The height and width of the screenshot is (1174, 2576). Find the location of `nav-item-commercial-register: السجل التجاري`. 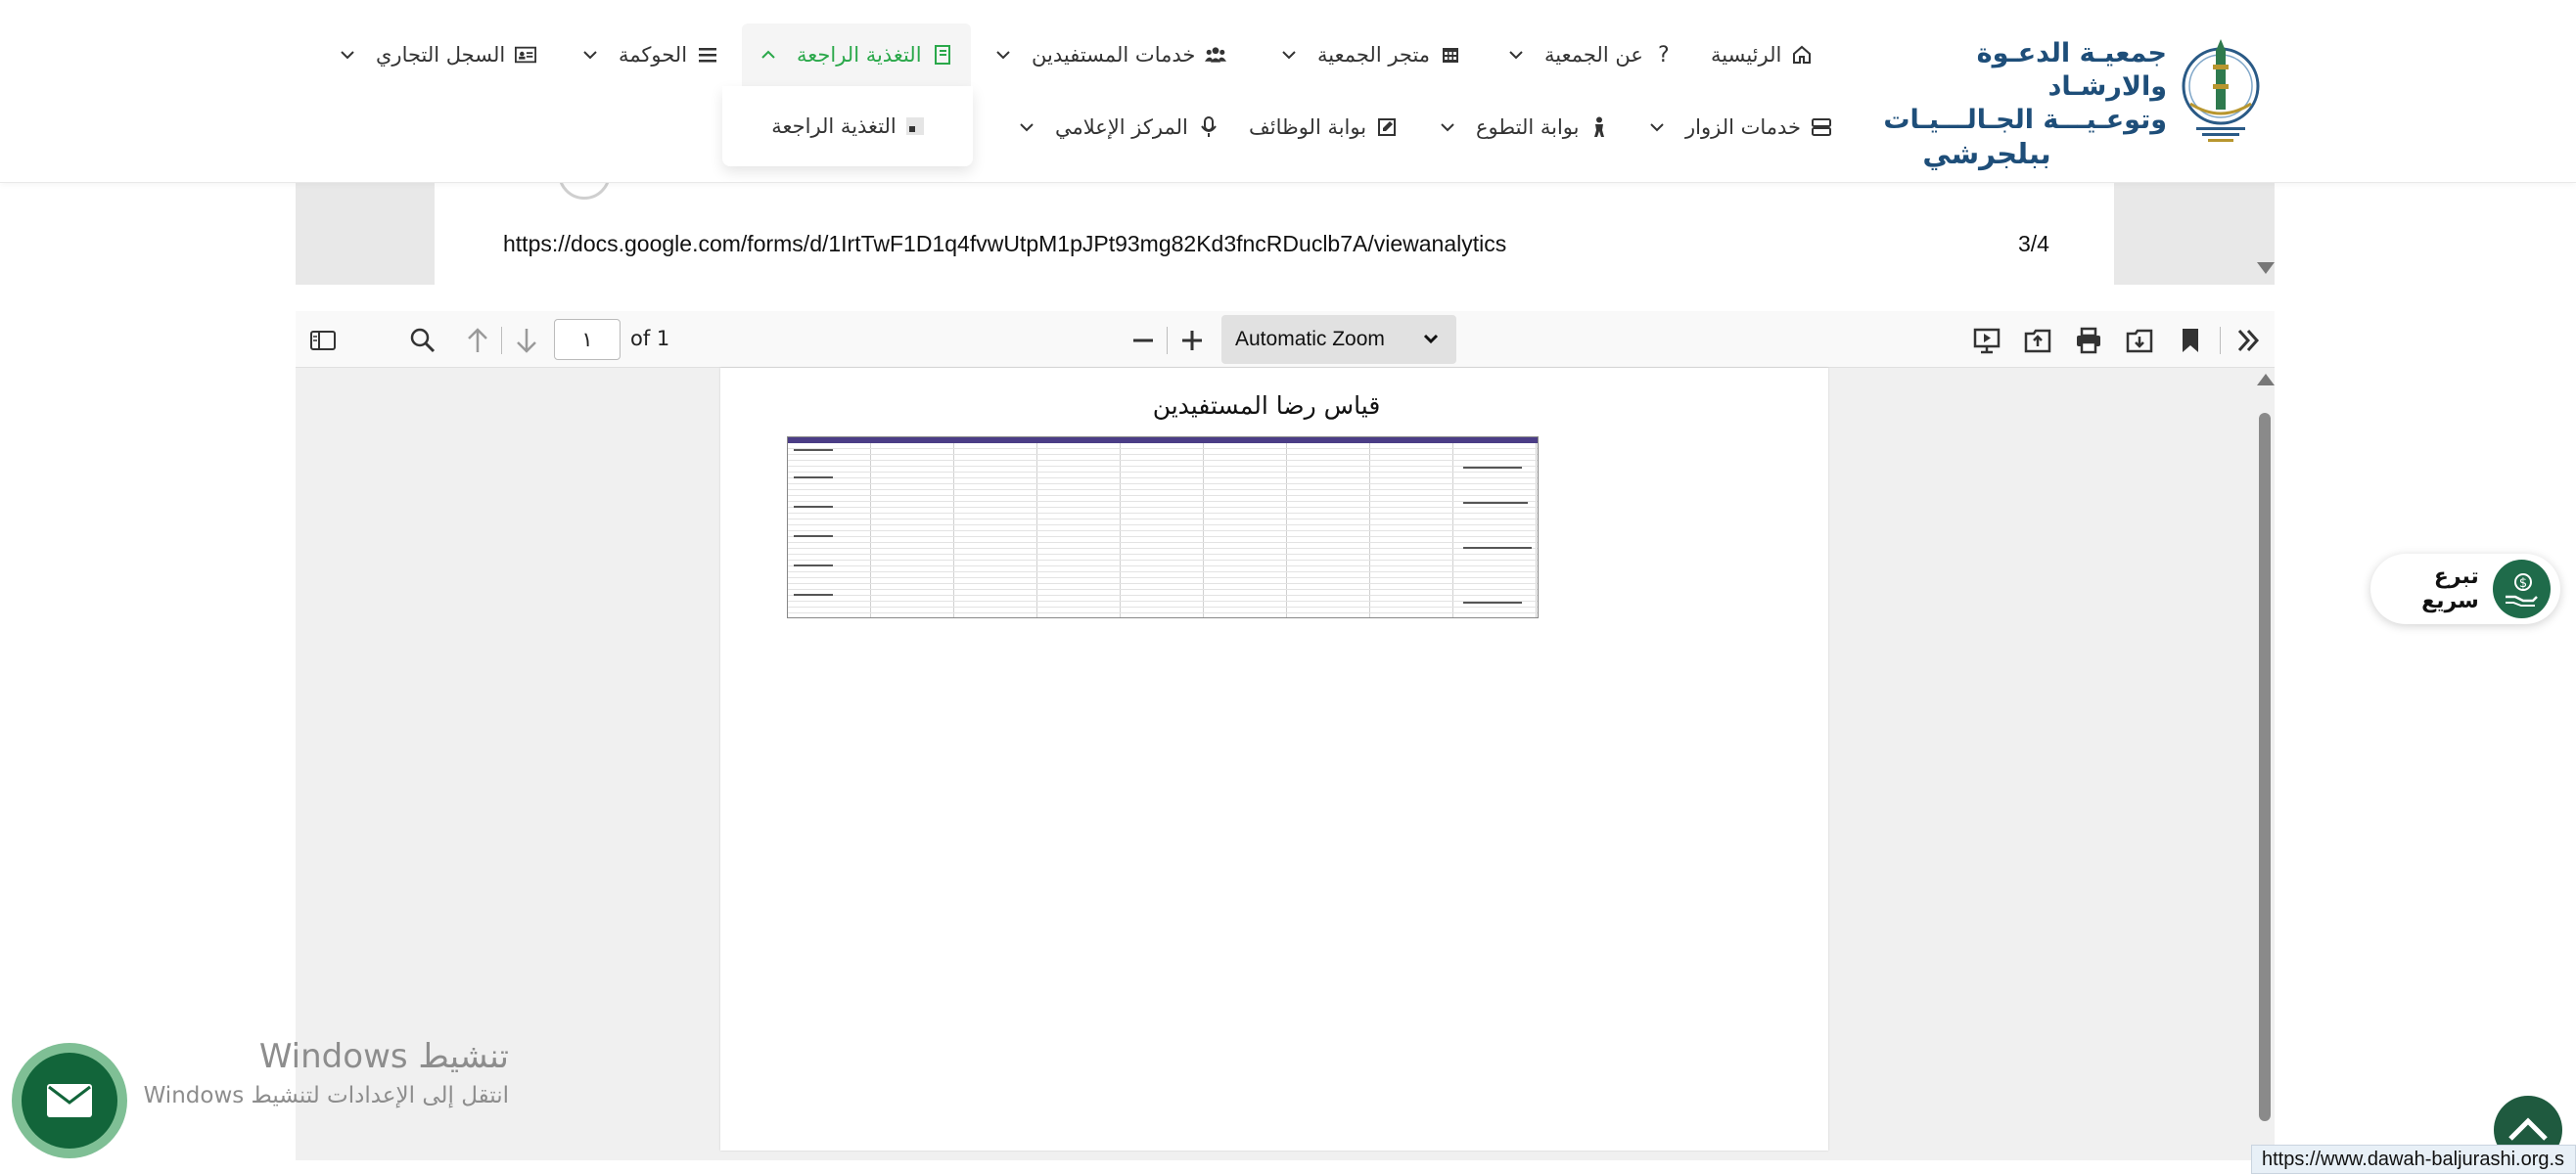

nav-item-commercial-register: السجل التجاري is located at coordinates (438, 54).